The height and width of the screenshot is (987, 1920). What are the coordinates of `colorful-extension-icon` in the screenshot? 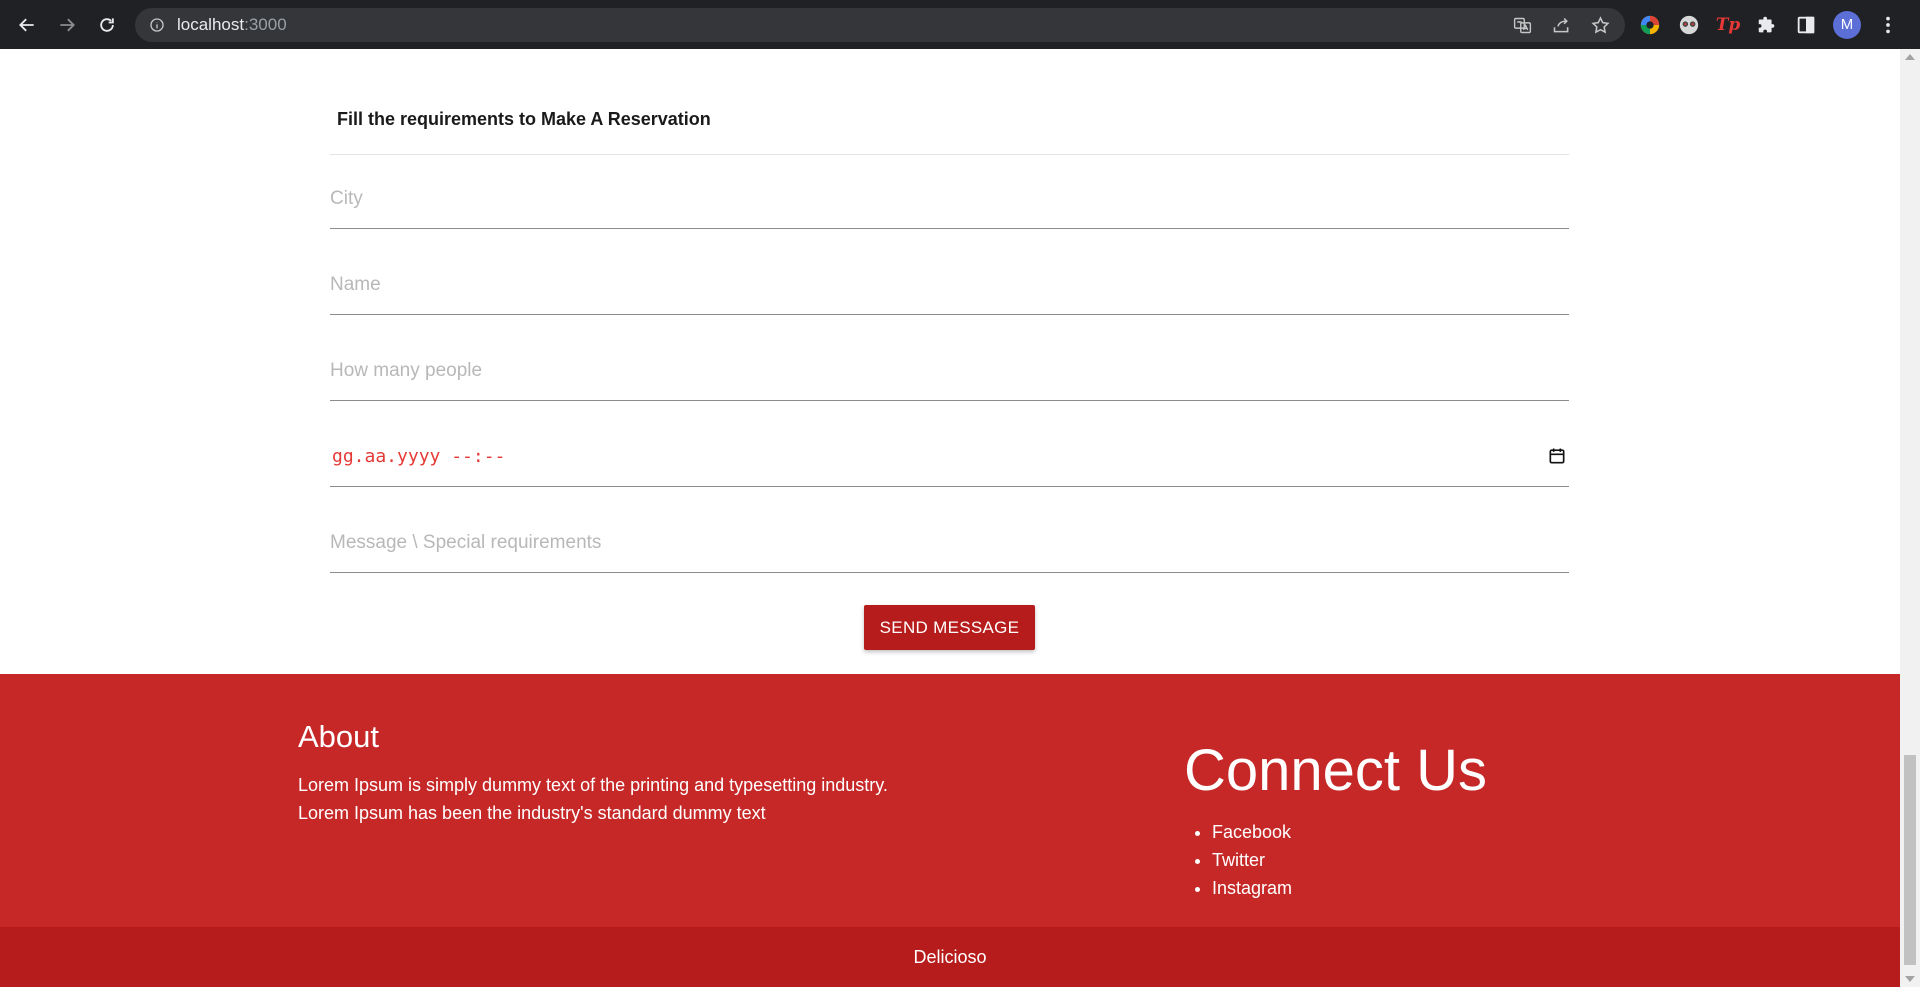 It's located at (1650, 24).